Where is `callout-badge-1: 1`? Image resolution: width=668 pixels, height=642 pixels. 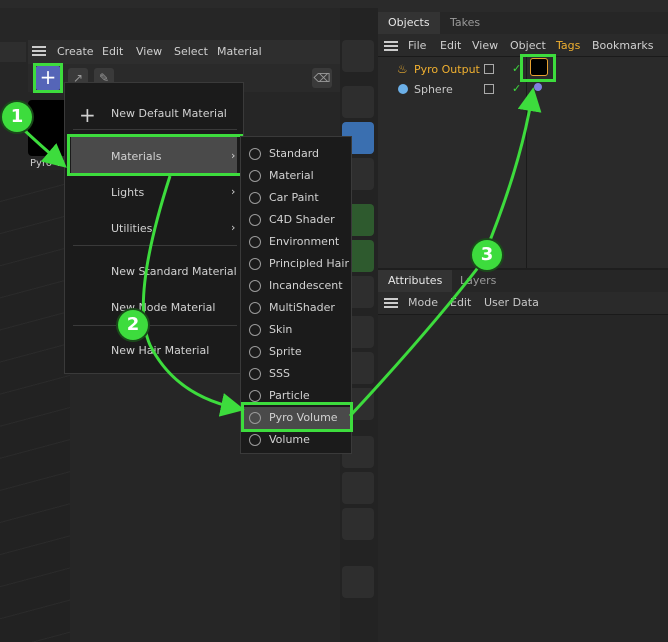 callout-badge-1: 1 is located at coordinates (17, 117).